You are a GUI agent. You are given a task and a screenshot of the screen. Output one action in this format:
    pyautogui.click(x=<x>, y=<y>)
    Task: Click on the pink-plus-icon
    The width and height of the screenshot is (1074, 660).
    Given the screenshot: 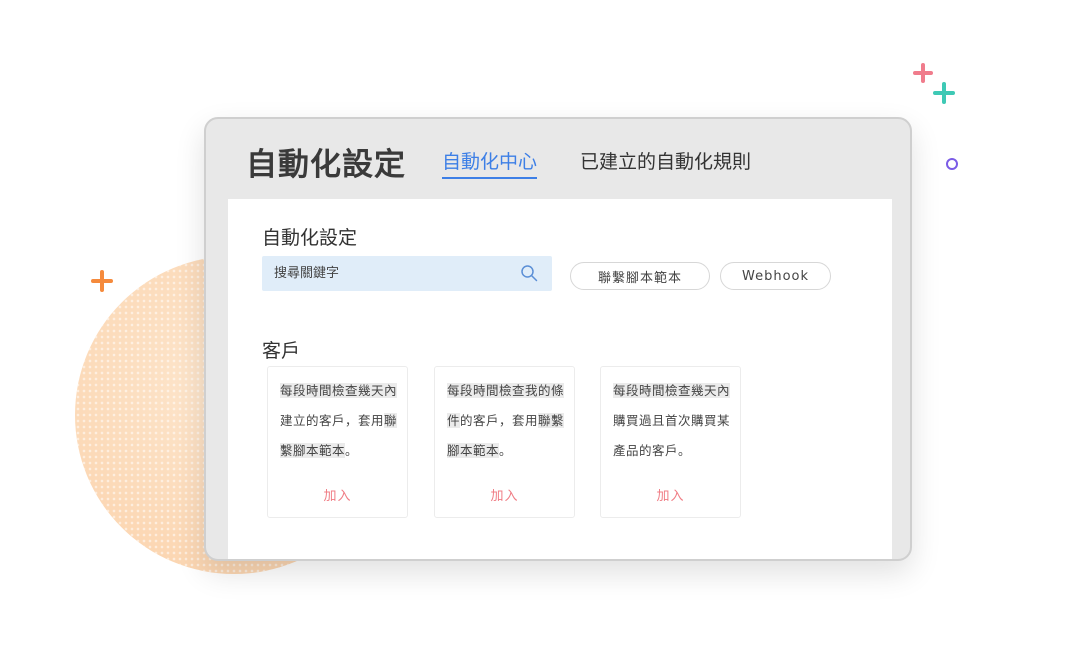 What is the action you would take?
    pyautogui.click(x=923, y=73)
    